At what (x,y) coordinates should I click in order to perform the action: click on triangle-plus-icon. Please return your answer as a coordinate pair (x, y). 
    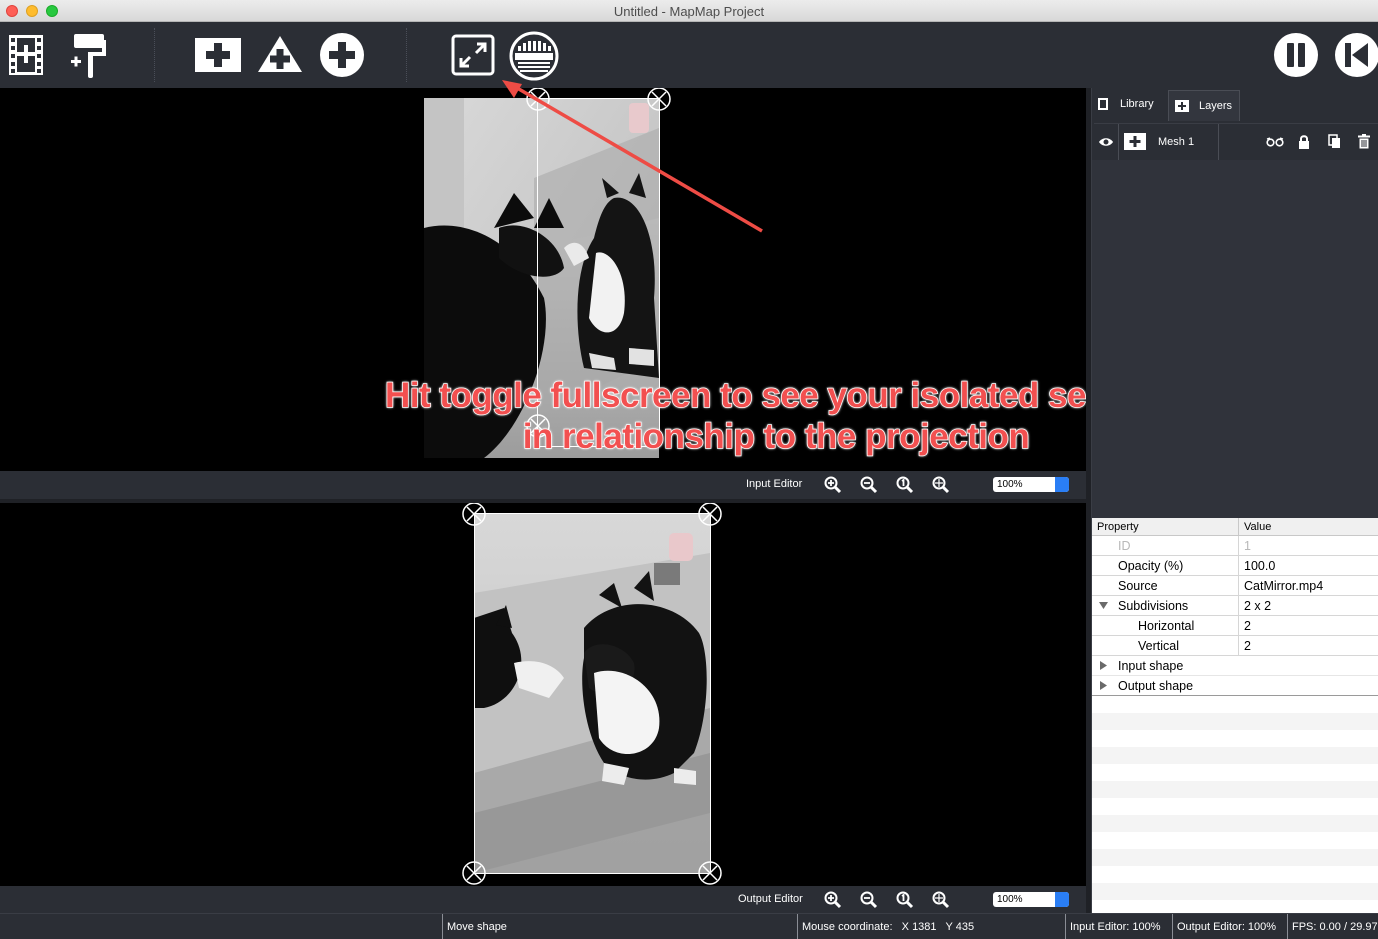
    Looking at the image, I should click on (280, 54).